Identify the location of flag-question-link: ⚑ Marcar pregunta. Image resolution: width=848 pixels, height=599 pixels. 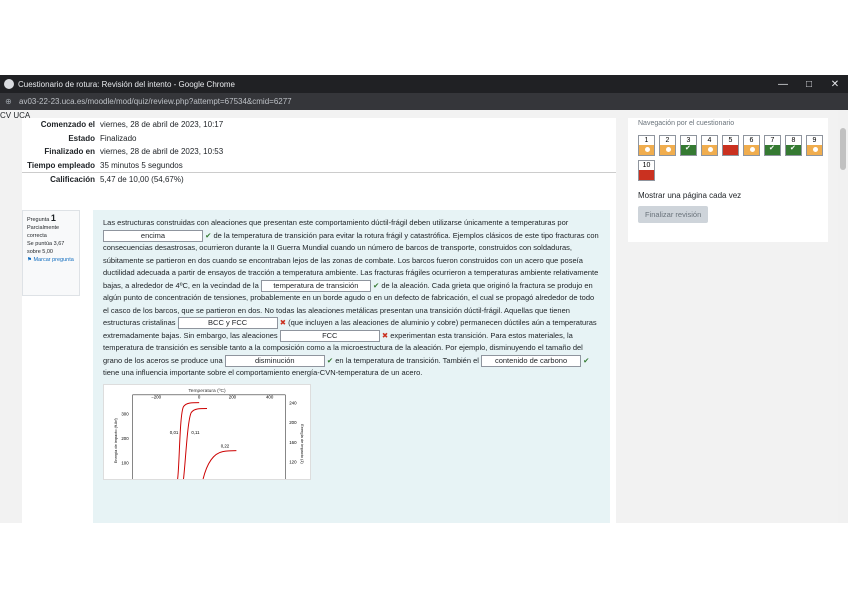
(51, 260).